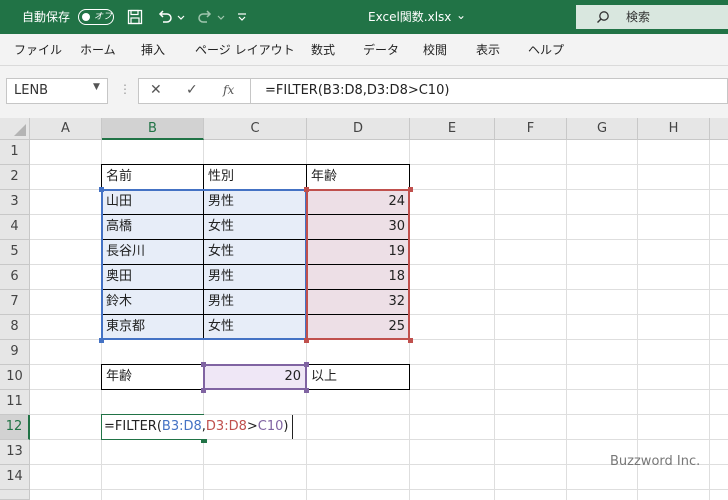 Image resolution: width=728 pixels, height=500 pixels. I want to click on formula-close: ), so click(286, 426).